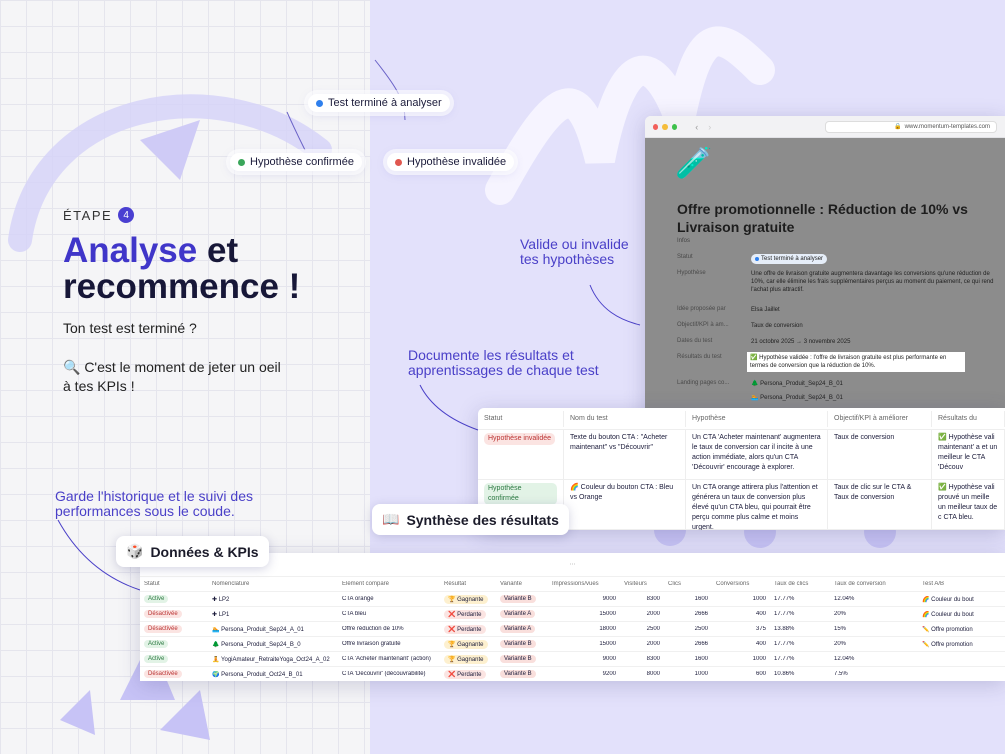 The image size is (1005, 754). What do you see at coordinates (961, 584) in the screenshot?
I see `column-header: Test A/B` at bounding box center [961, 584].